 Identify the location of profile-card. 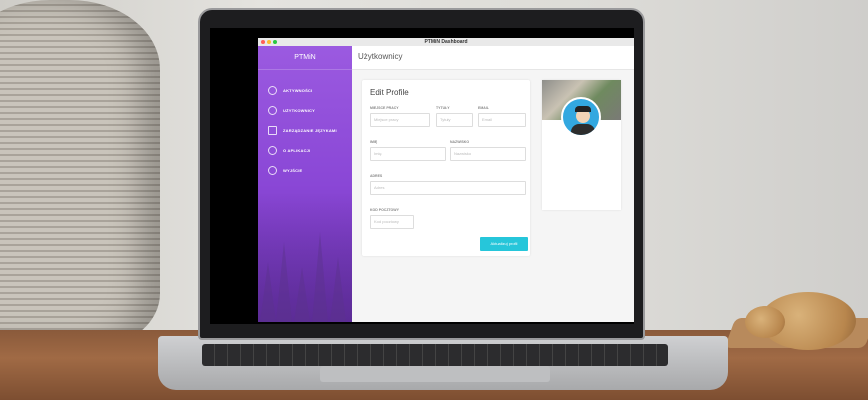
(581, 145).